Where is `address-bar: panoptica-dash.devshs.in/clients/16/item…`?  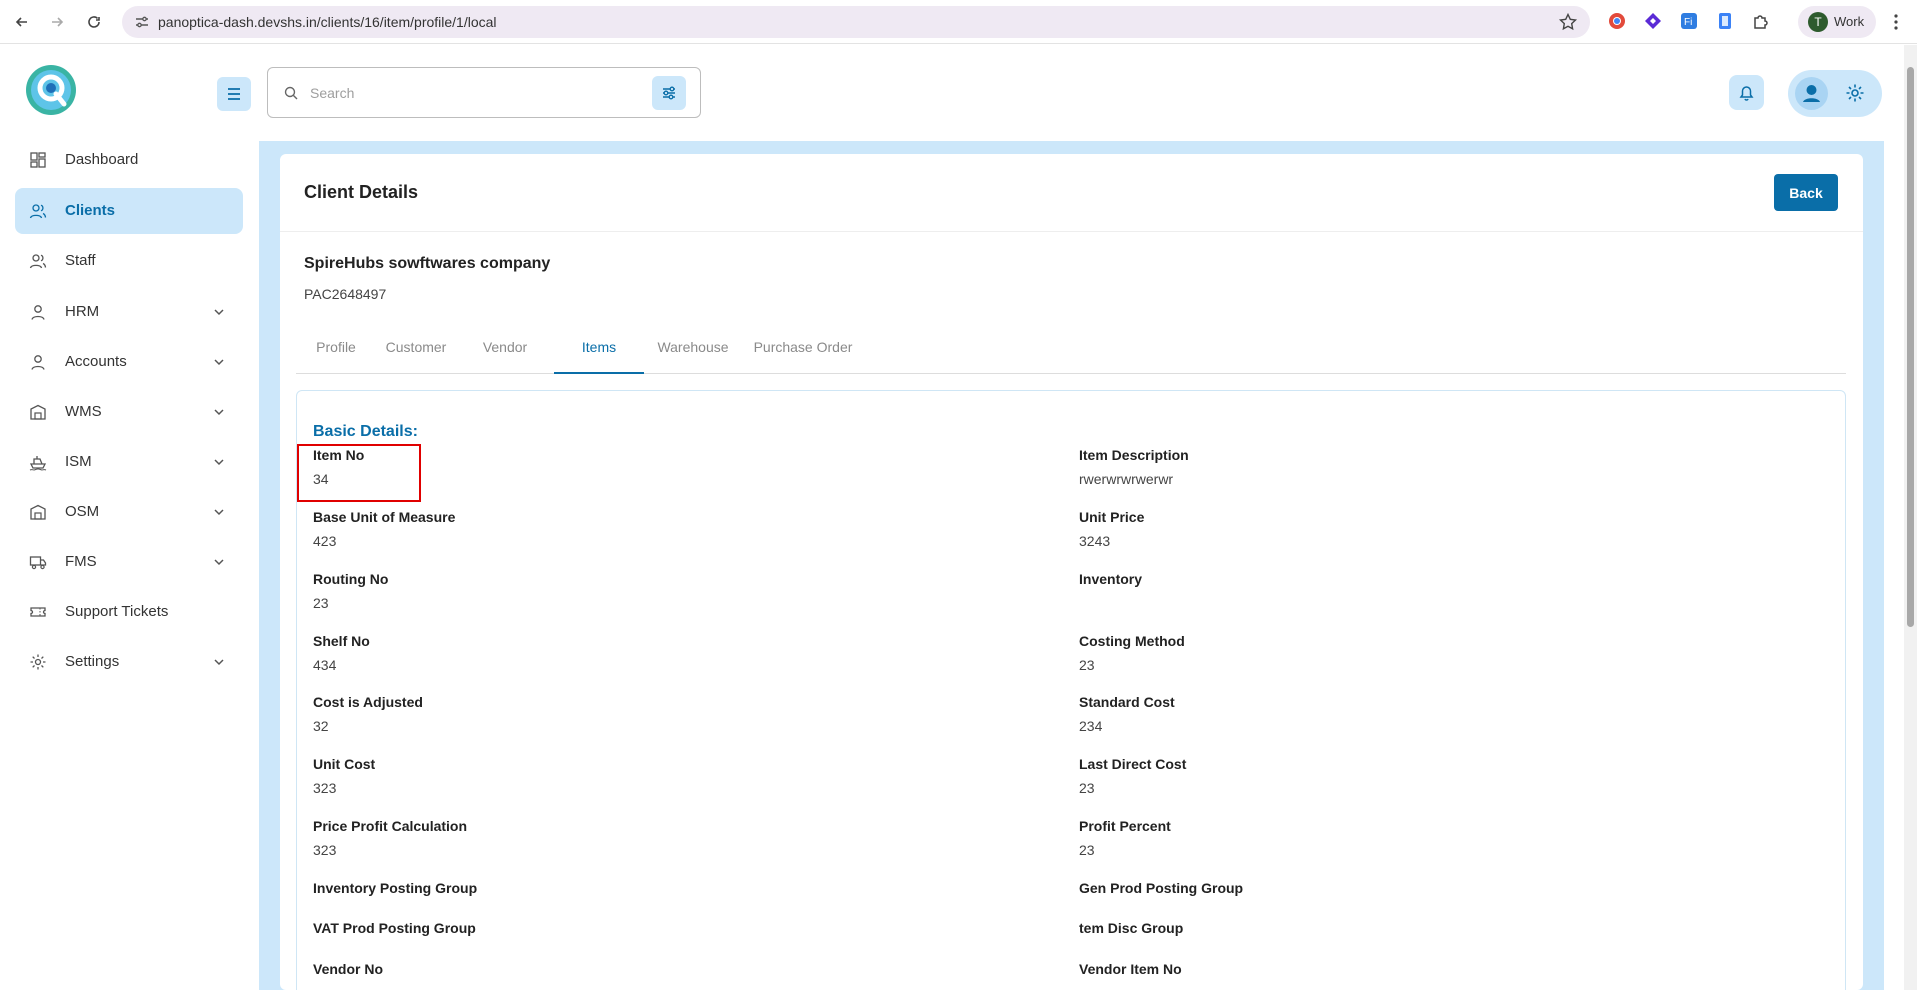 address-bar: panoptica-dash.devshs.in/clients/16/item… is located at coordinates (856, 22).